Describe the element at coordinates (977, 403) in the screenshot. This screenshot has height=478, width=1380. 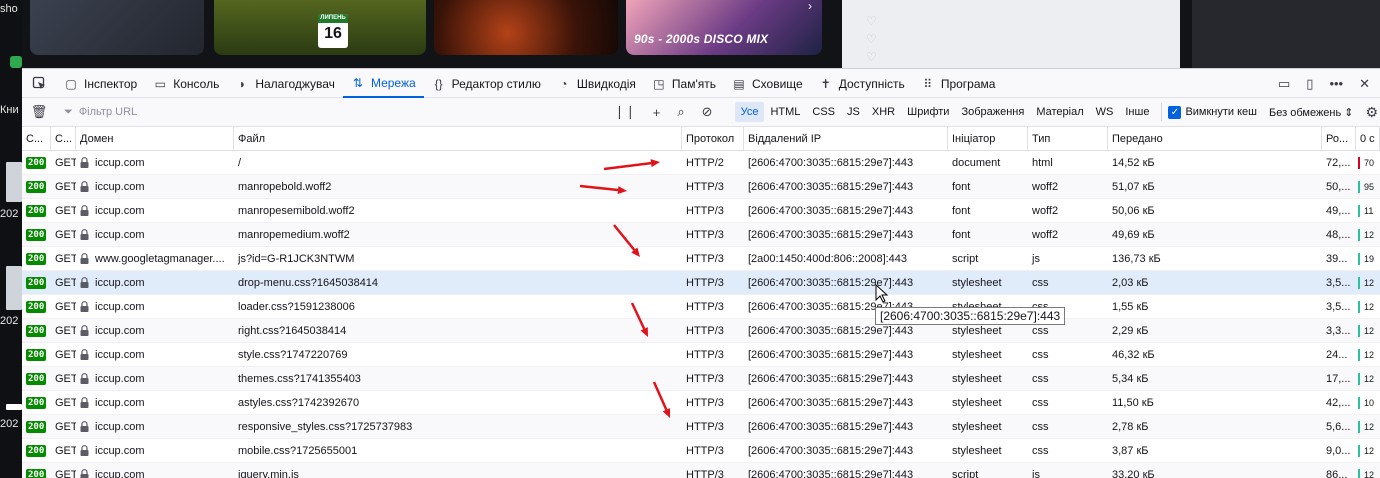
I see `initiator-cell: stylesheet` at that location.